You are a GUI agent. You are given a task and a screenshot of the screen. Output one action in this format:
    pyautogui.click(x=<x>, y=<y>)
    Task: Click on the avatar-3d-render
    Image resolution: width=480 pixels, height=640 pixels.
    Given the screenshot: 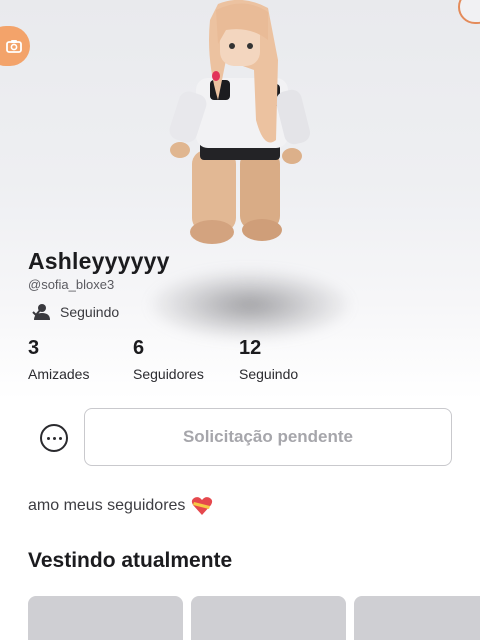 What is the action you would take?
    pyautogui.click(x=240, y=122)
    